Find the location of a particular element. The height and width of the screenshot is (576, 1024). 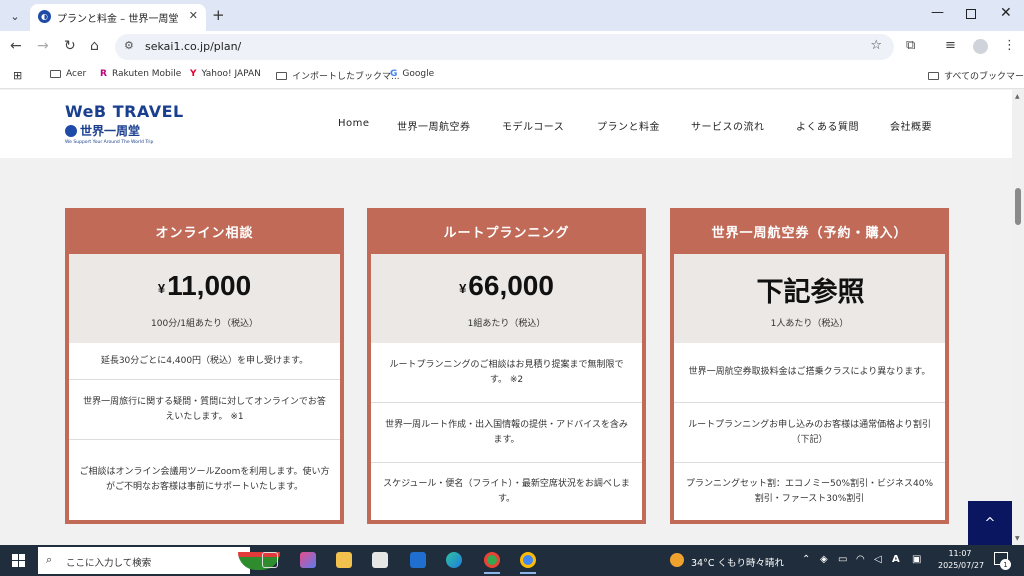

back-arrow-icon: ← is located at coordinates (16, 46).